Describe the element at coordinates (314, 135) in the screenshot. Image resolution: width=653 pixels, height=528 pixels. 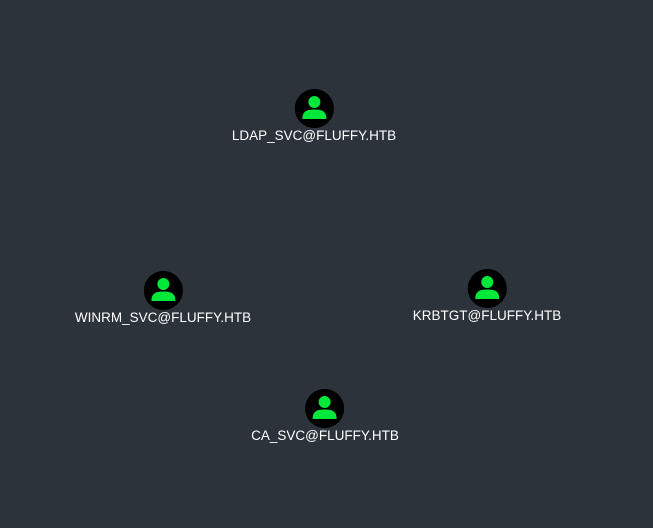
I see `node-label: LDAP_SVC@FLUFFY.HTB` at that location.